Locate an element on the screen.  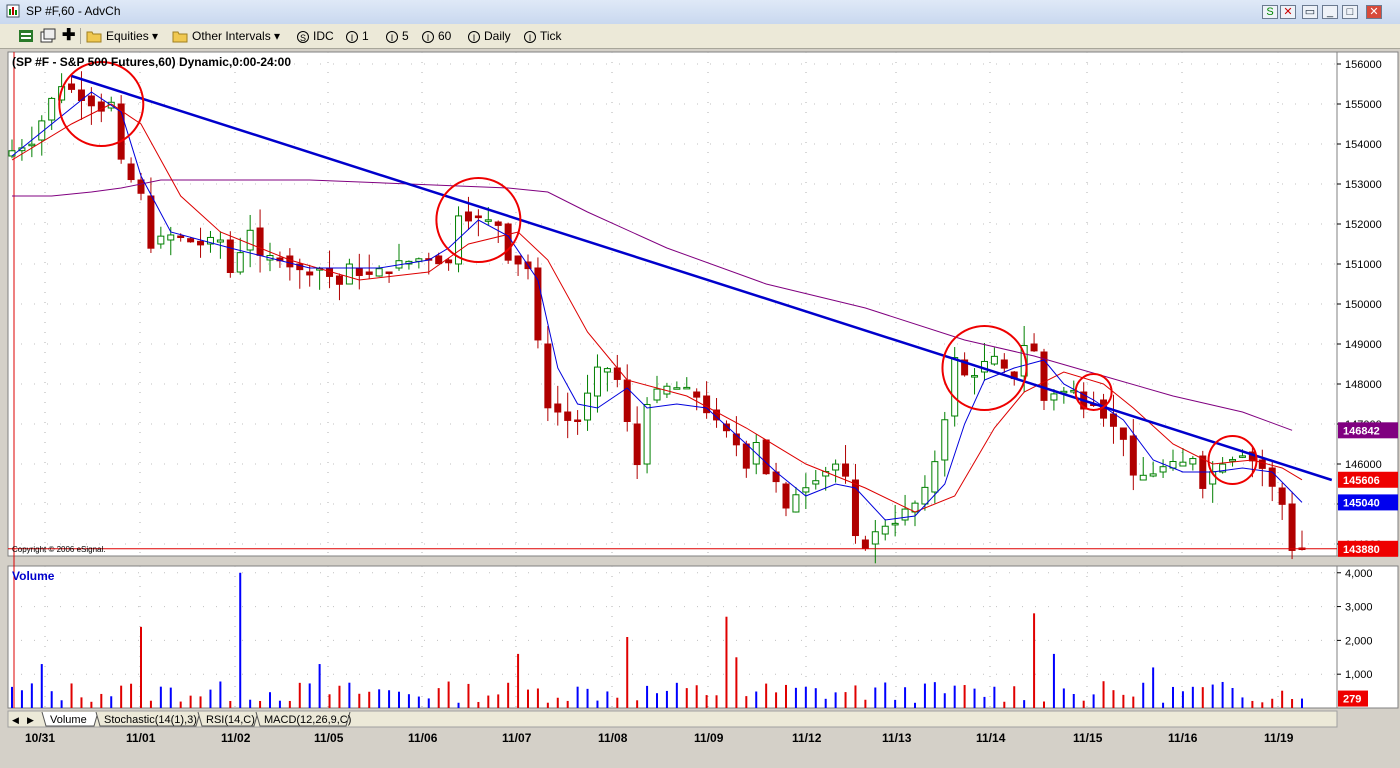
close-button: ✕ is located at coordinates (1374, 12).